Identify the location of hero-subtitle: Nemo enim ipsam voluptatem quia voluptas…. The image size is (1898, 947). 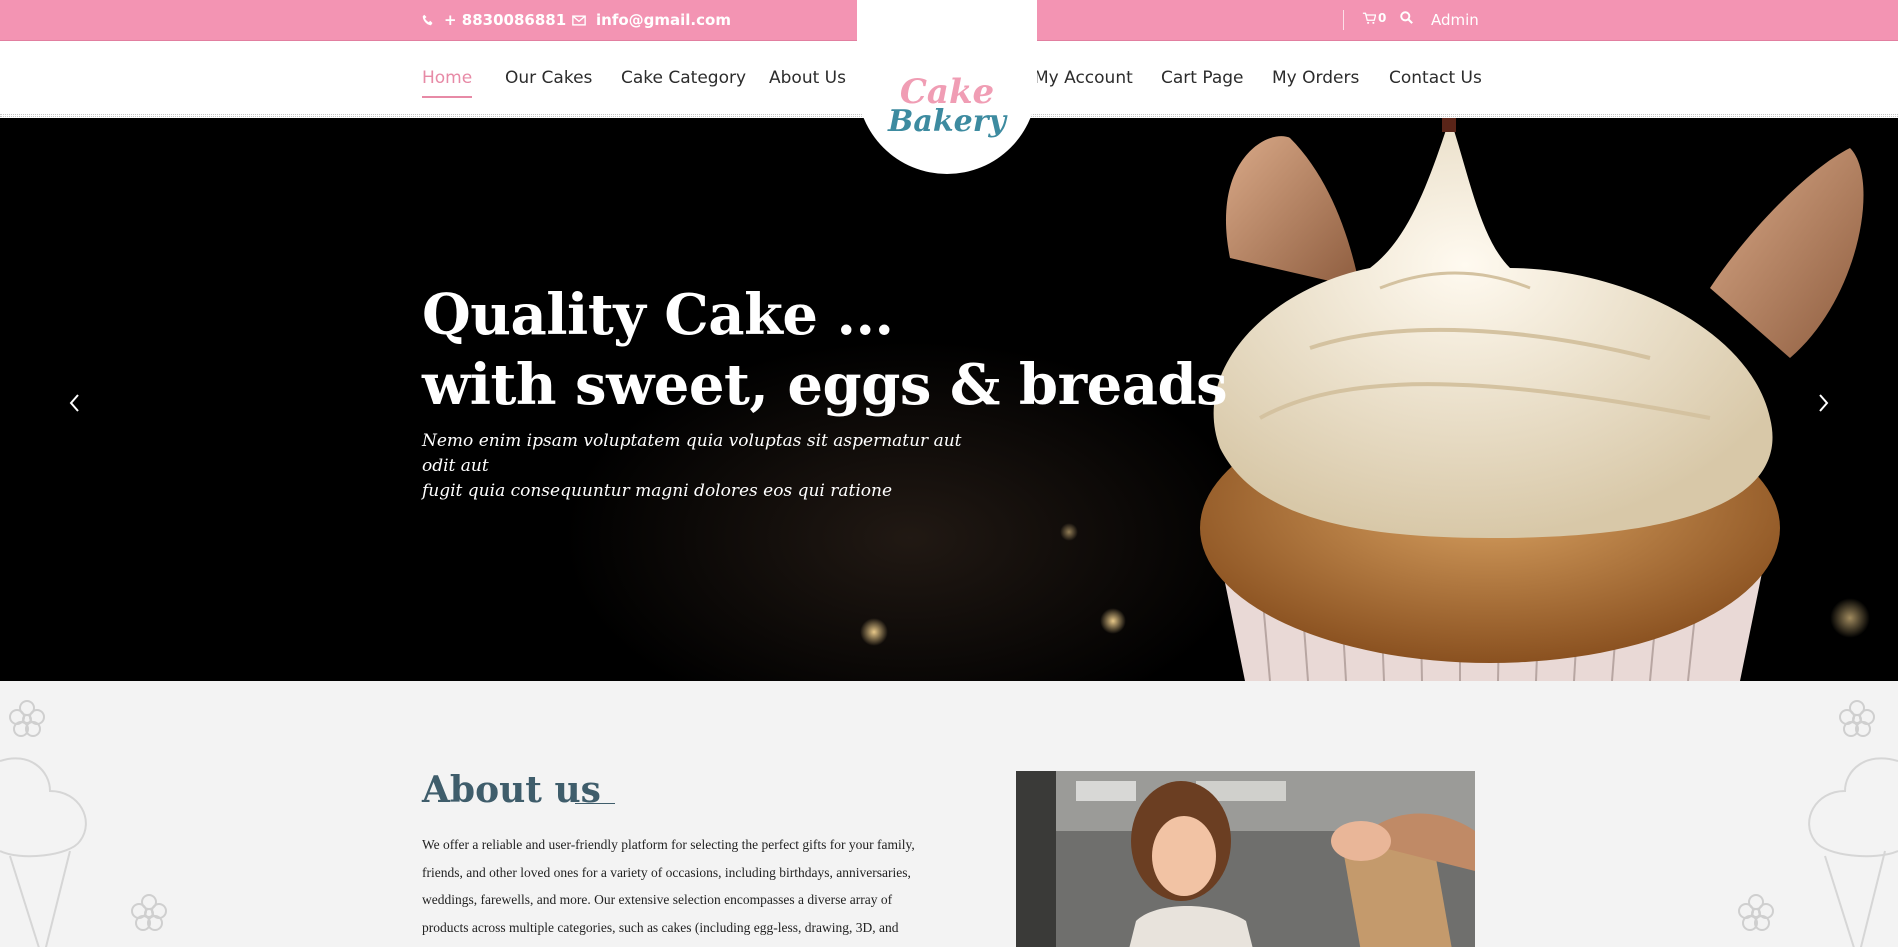
(702, 466).